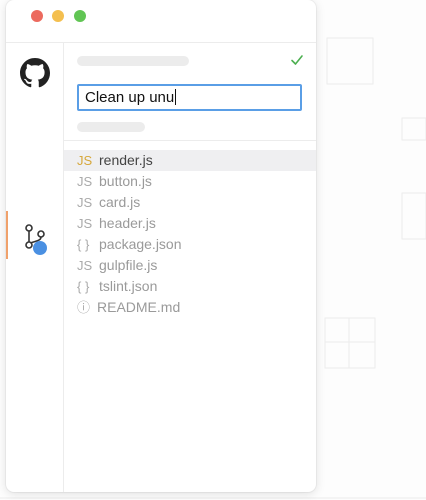 The image size is (426, 500). What do you see at coordinates (190, 160) in the screenshot?
I see `file-item-render-js: JS render.js` at bounding box center [190, 160].